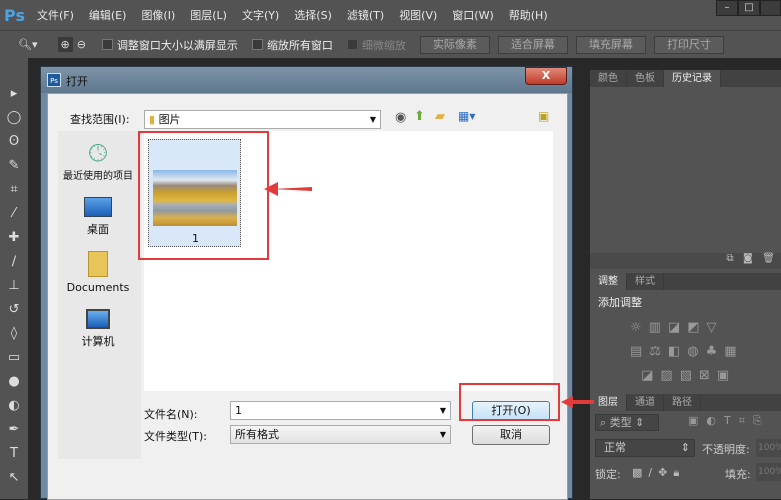 The image size is (781, 500). I want to click on actual-pixels-button: 实际像素, so click(454, 44).